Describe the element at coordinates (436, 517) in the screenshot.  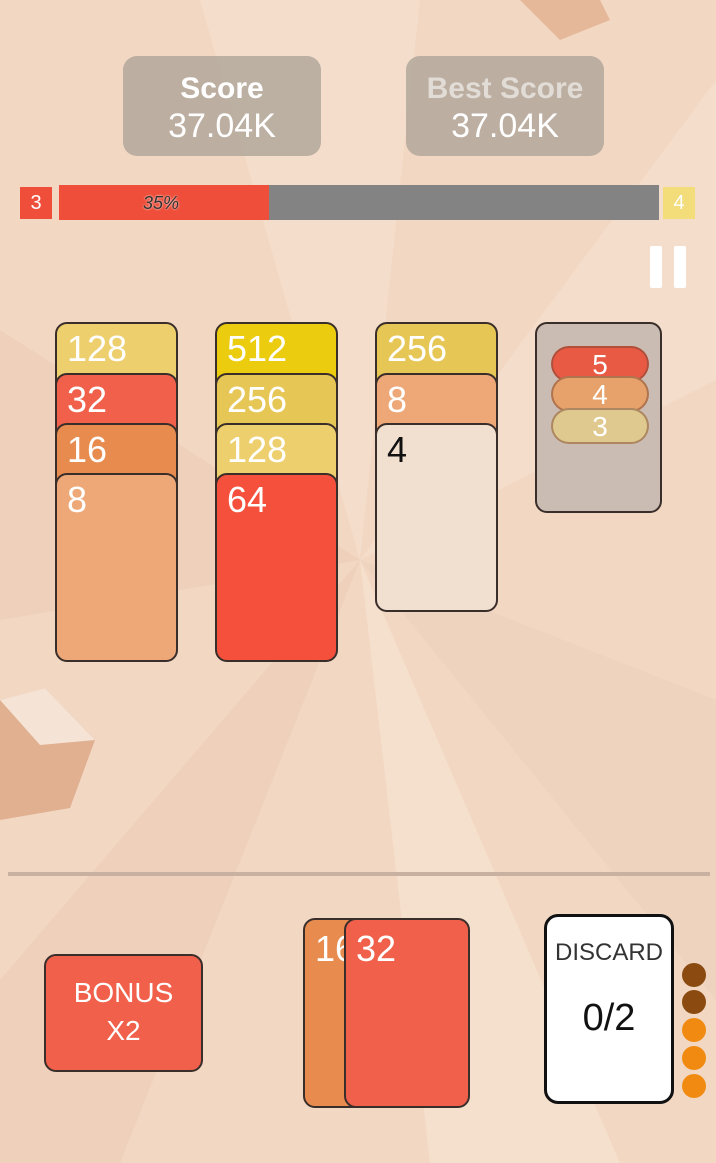
I see `column-card: 4` at that location.